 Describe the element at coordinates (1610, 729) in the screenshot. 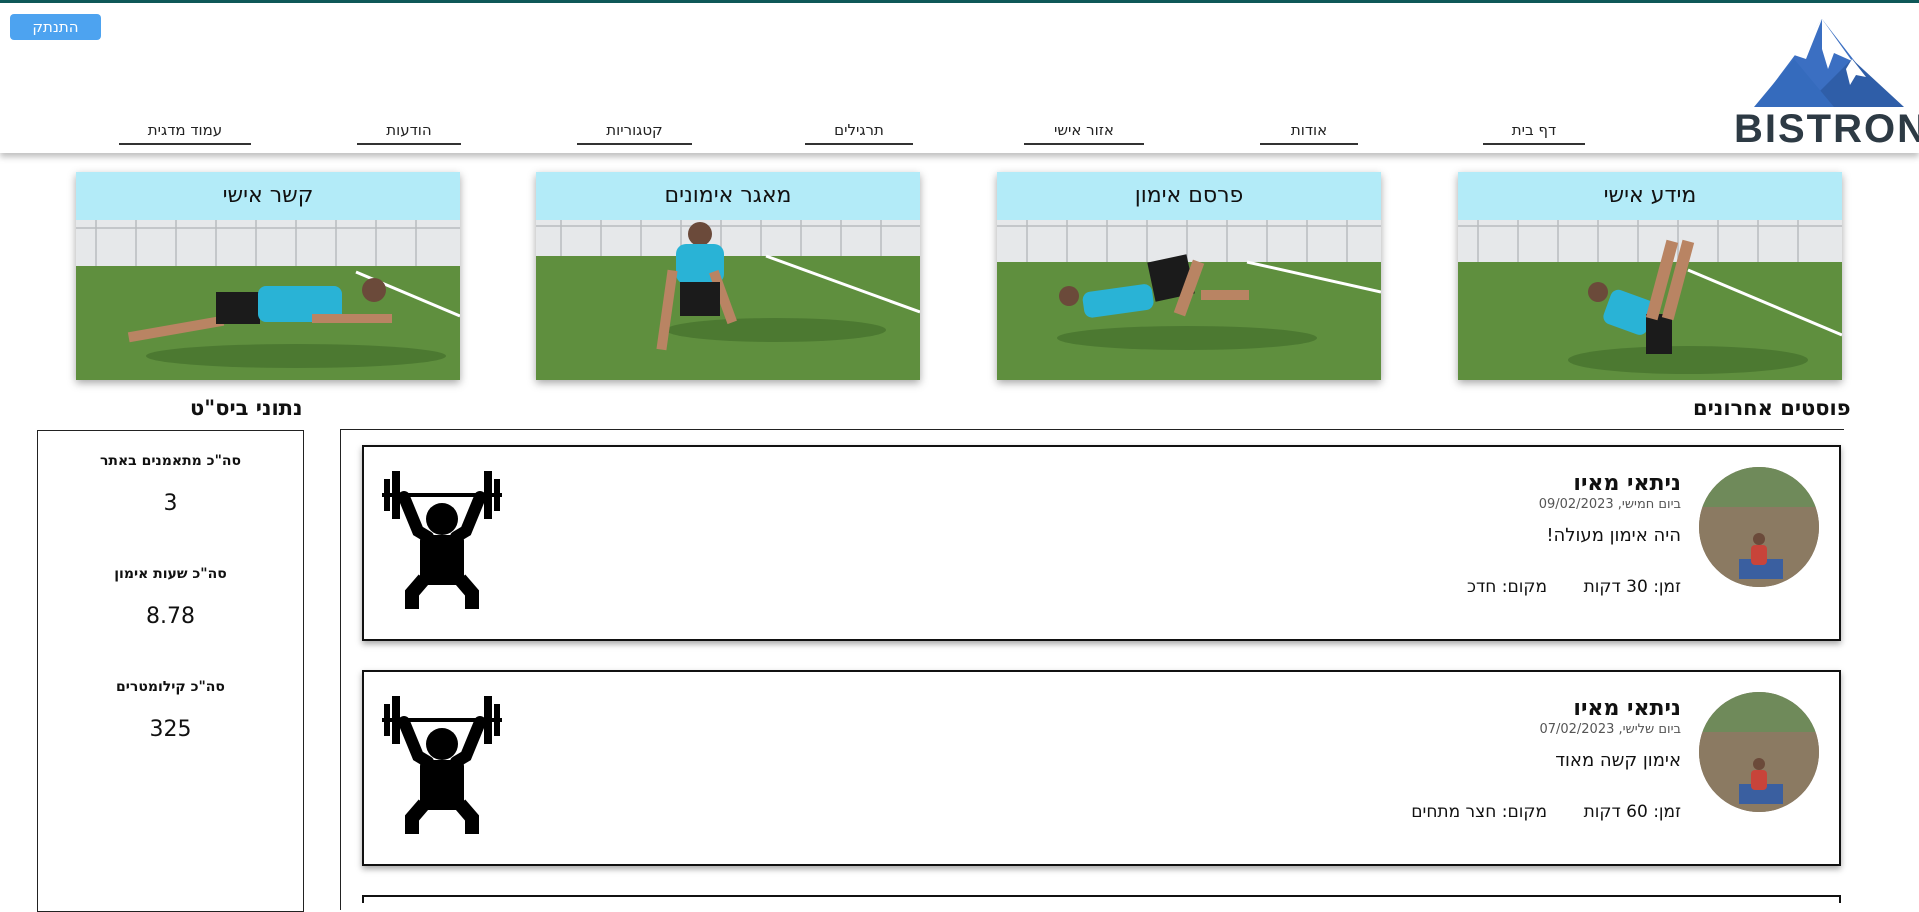

I see `post-date: ביום שלישי, 07/02/2023` at that location.